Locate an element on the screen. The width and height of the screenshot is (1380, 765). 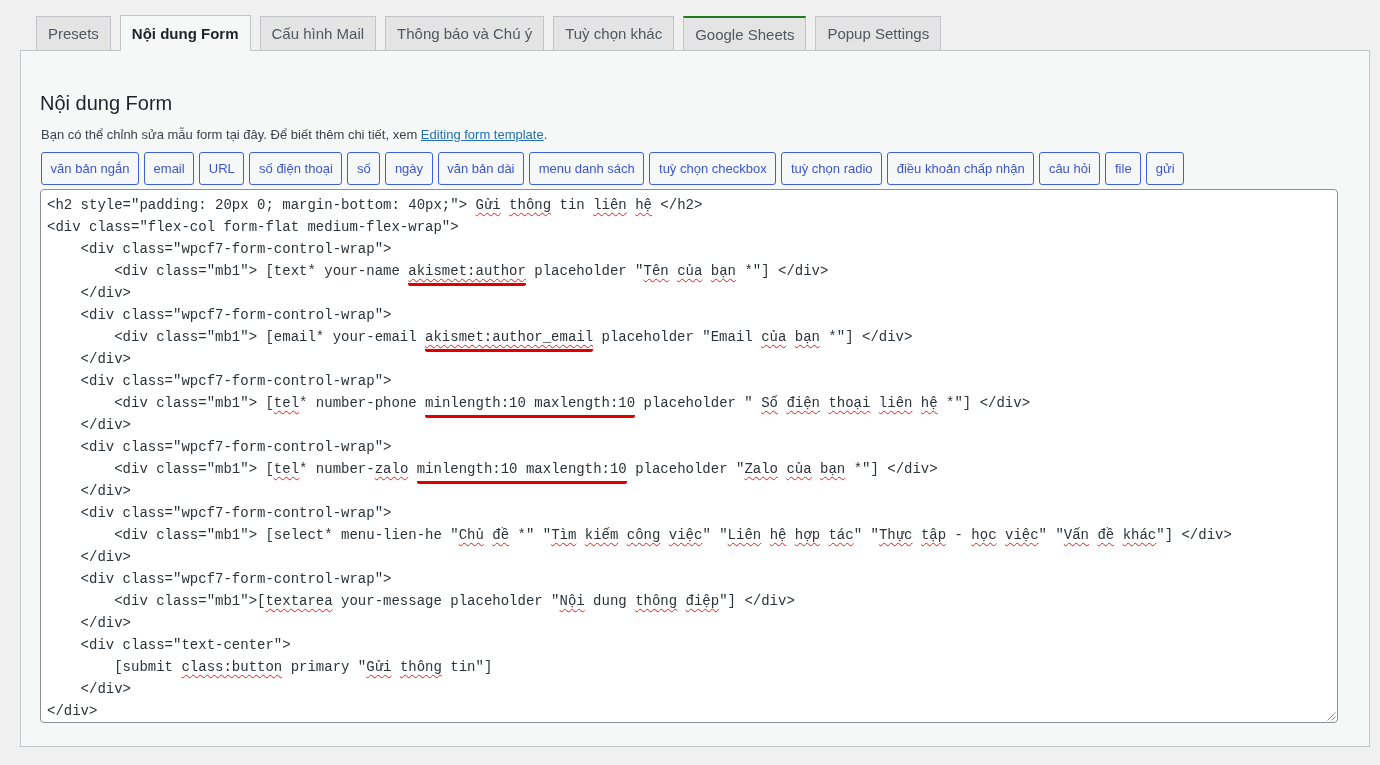
tag-button: gửi is located at coordinates (1165, 168).